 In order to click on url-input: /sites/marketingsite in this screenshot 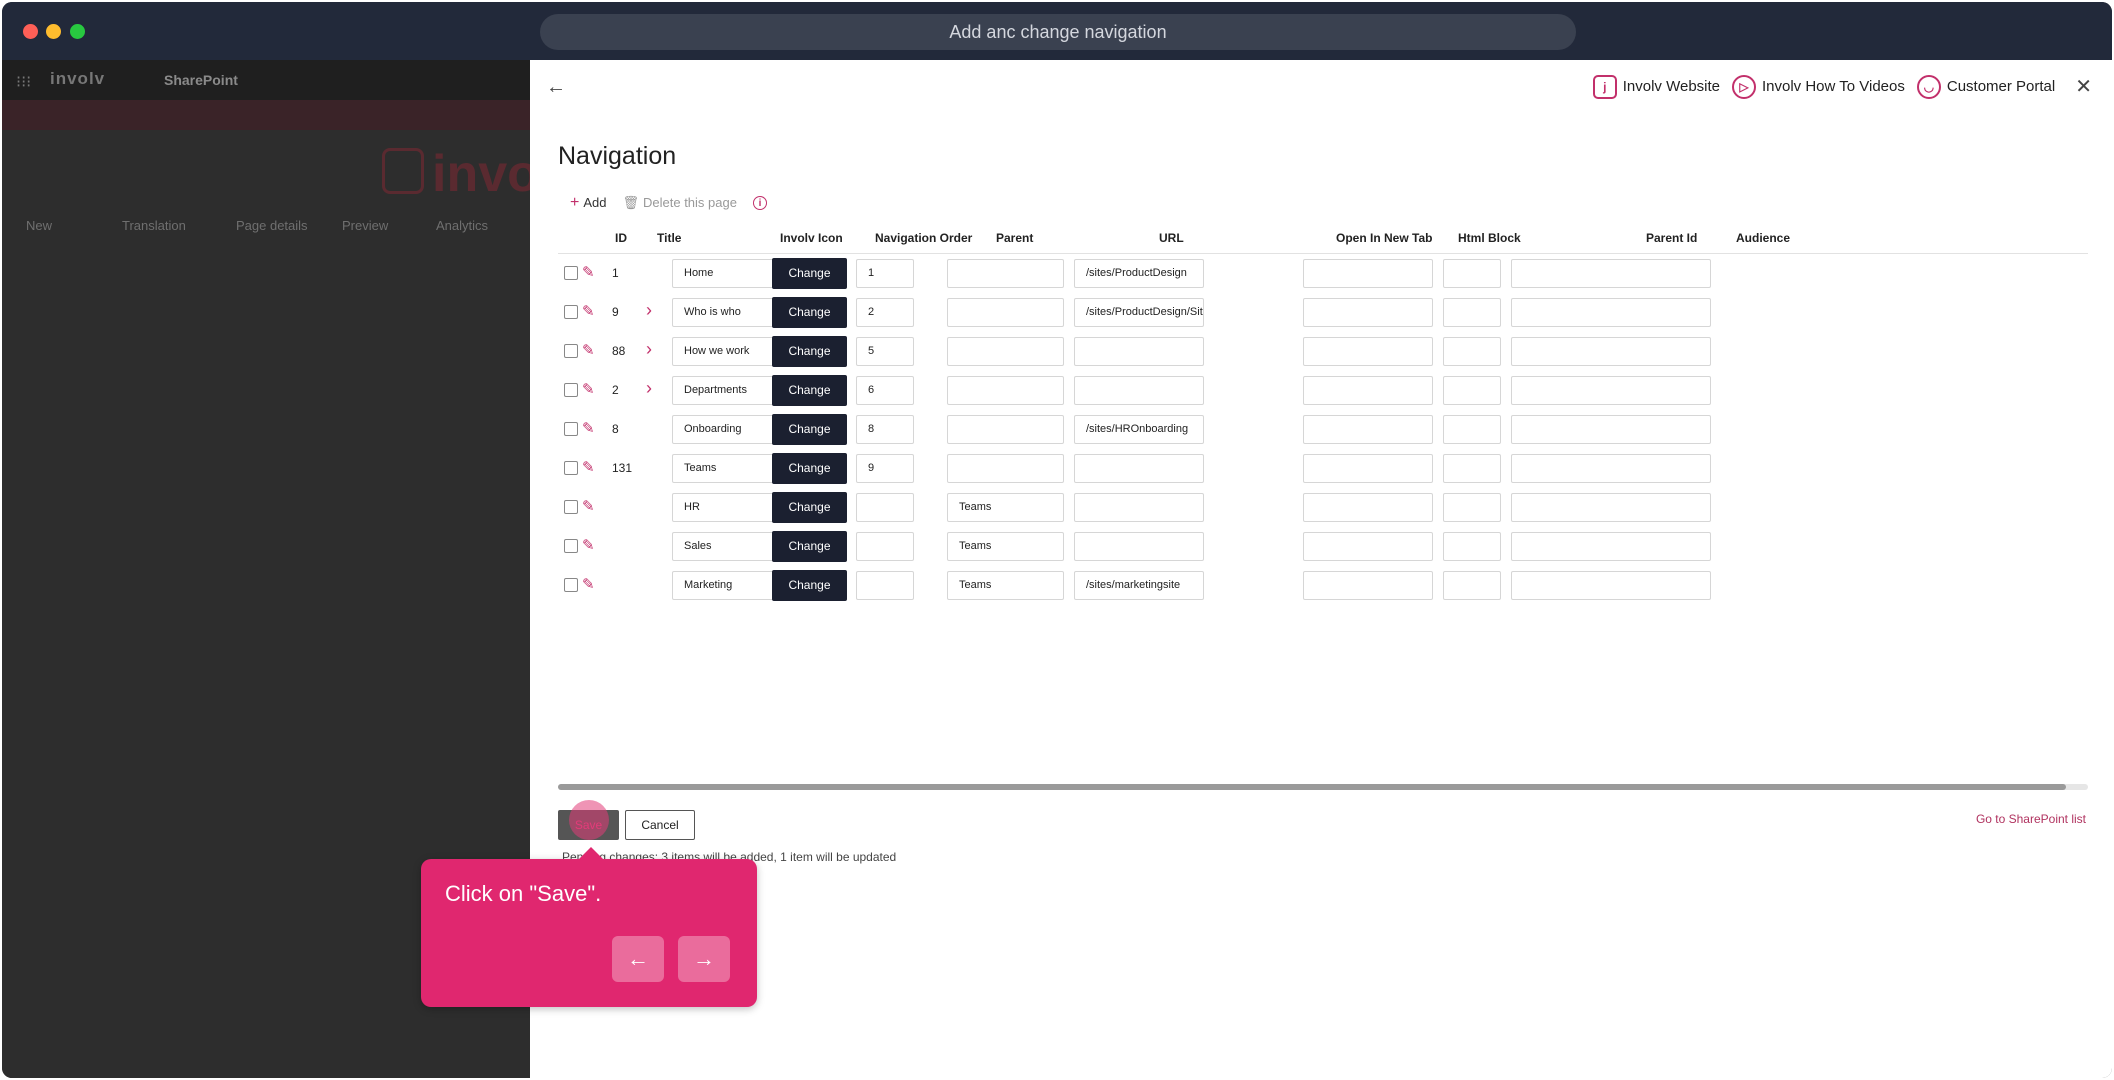, I will do `click(1139, 585)`.